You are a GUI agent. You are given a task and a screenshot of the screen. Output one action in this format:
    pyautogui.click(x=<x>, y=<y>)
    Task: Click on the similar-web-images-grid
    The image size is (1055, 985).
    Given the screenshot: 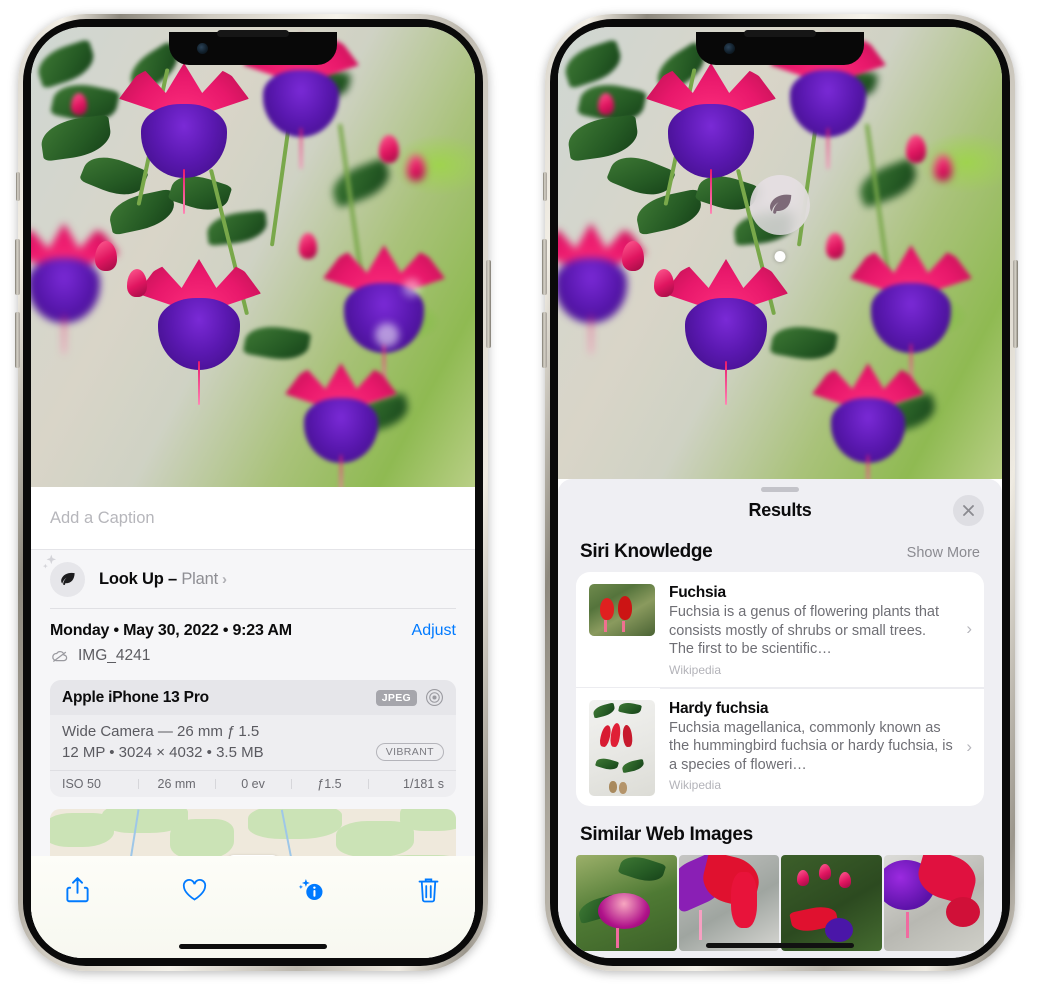 What is the action you would take?
    pyautogui.click(x=780, y=902)
    